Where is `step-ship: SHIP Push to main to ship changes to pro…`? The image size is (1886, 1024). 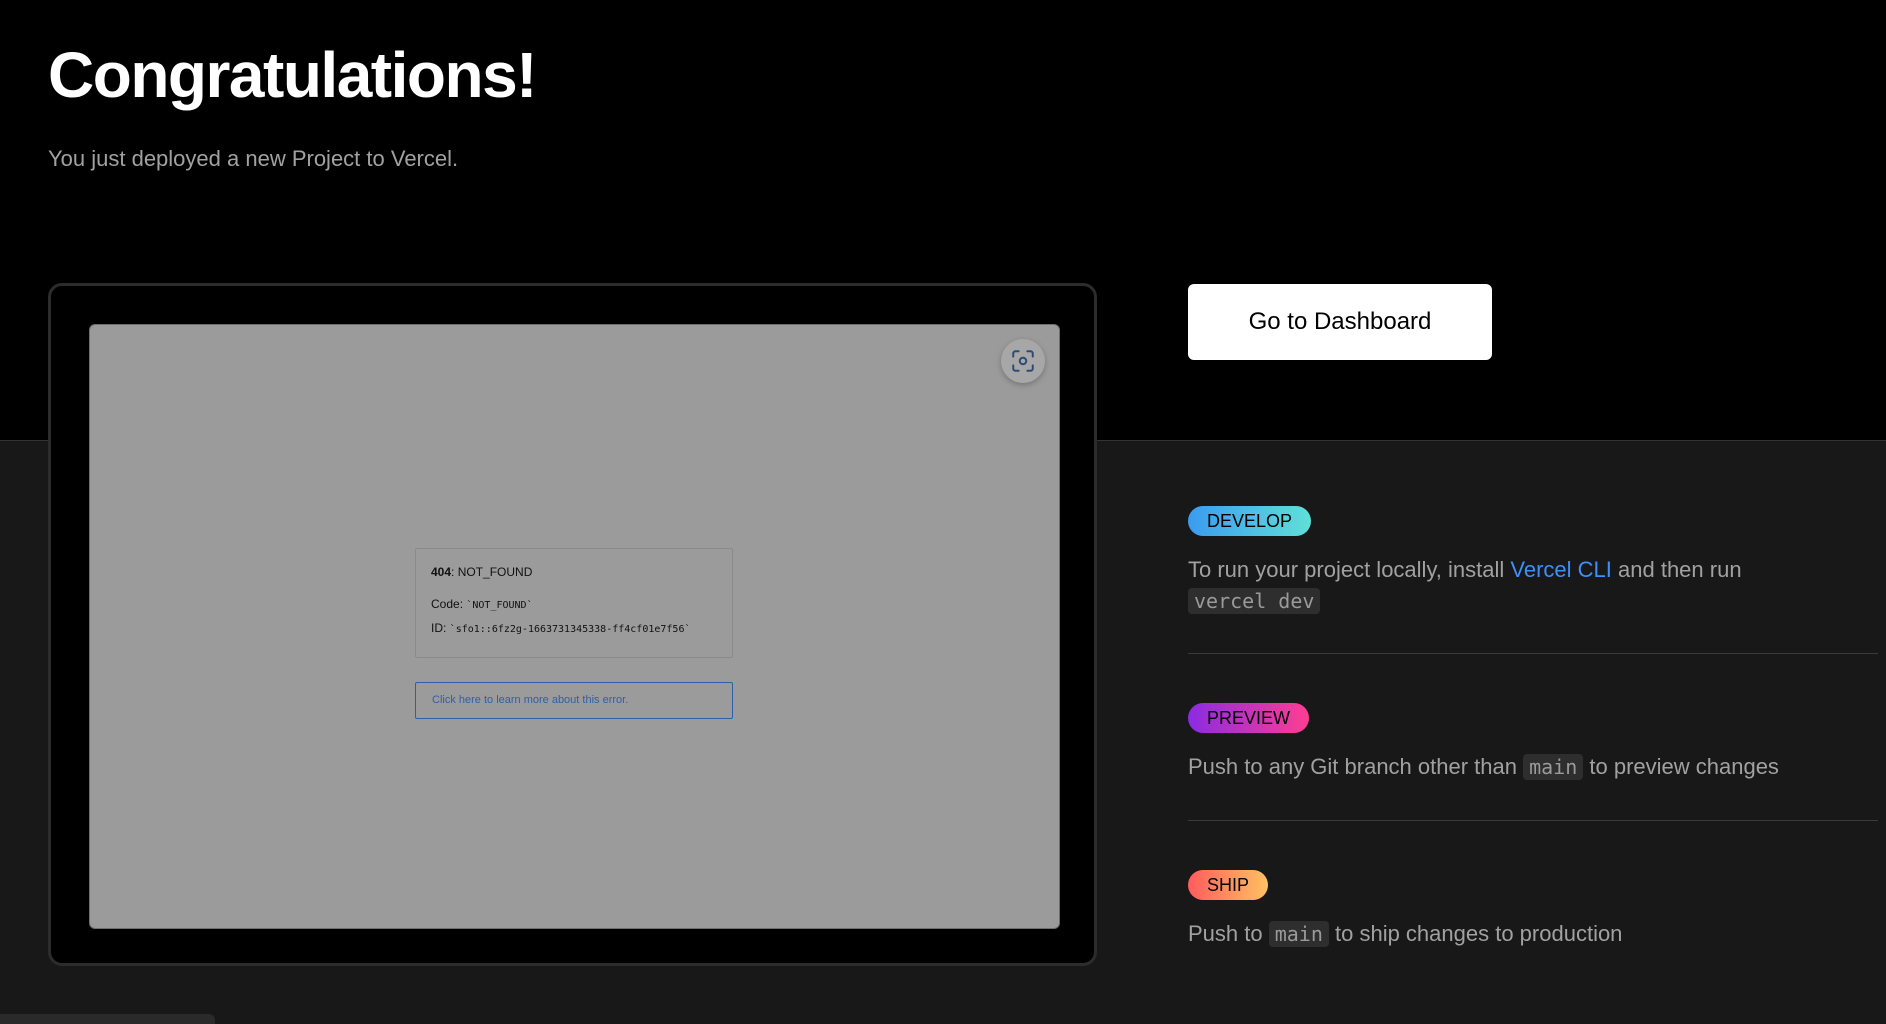 step-ship: SHIP Push to main to ship changes to pro… is located at coordinates (1533, 910).